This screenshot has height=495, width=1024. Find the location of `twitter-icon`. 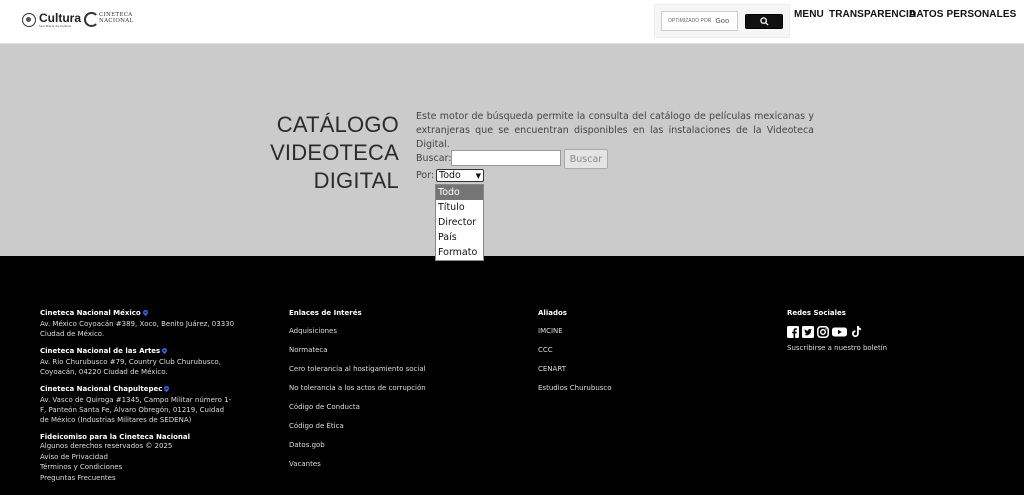

twitter-icon is located at coordinates (808, 332).